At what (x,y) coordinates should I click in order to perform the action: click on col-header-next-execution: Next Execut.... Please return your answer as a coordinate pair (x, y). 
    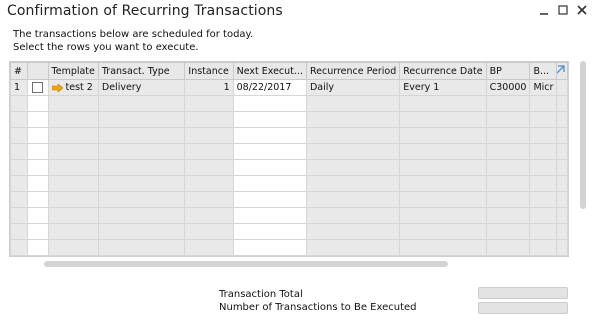
    Looking at the image, I should click on (269, 71).